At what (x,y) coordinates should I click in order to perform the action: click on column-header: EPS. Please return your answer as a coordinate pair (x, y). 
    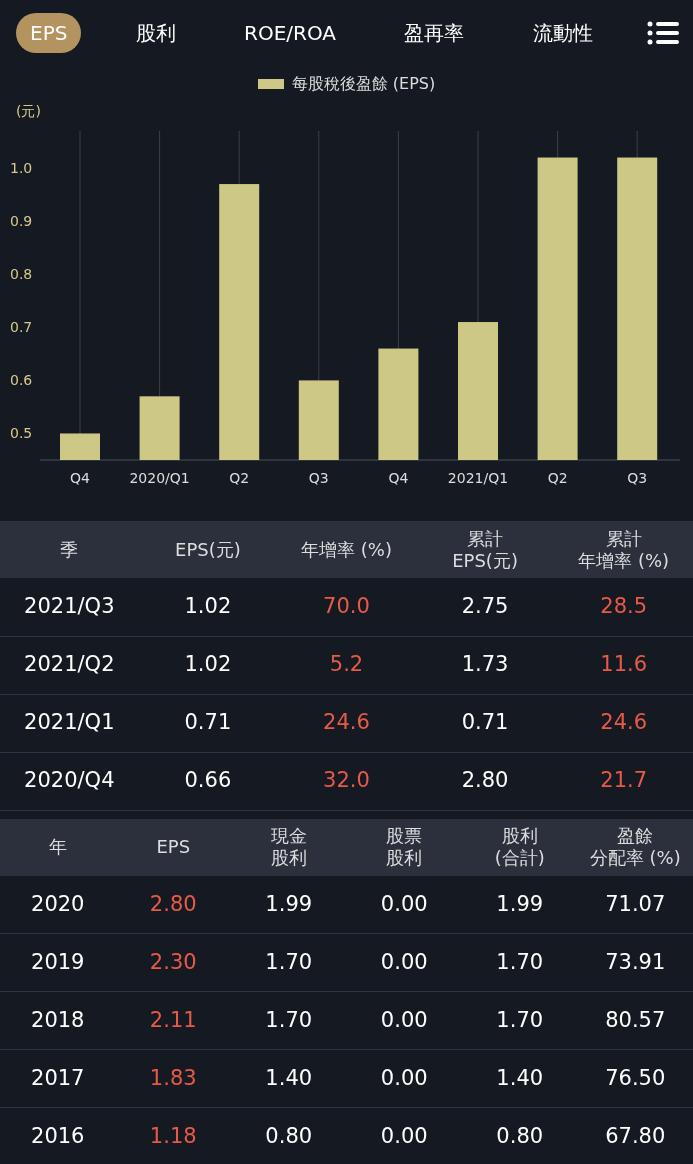
    Looking at the image, I should click on (173, 847).